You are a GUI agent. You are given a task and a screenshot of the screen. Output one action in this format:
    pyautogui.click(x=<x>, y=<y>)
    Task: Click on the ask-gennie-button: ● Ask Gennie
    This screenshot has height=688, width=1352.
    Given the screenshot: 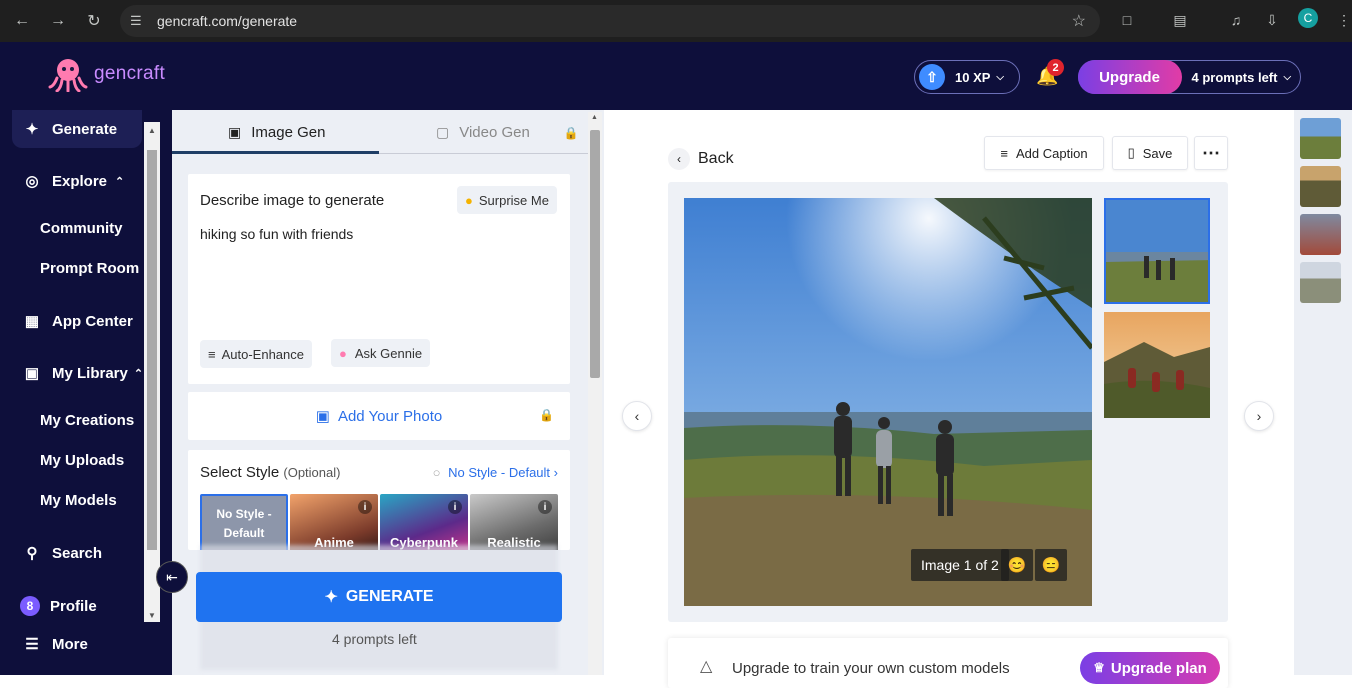 What is the action you would take?
    pyautogui.click(x=381, y=353)
    